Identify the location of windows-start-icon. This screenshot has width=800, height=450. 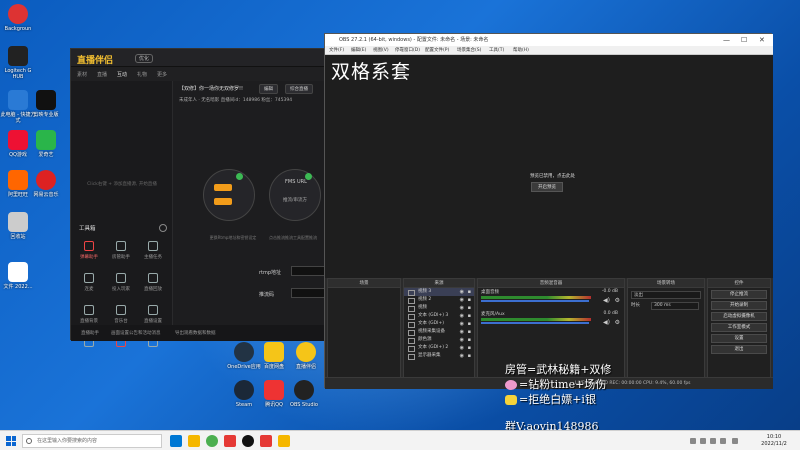
(11, 441).